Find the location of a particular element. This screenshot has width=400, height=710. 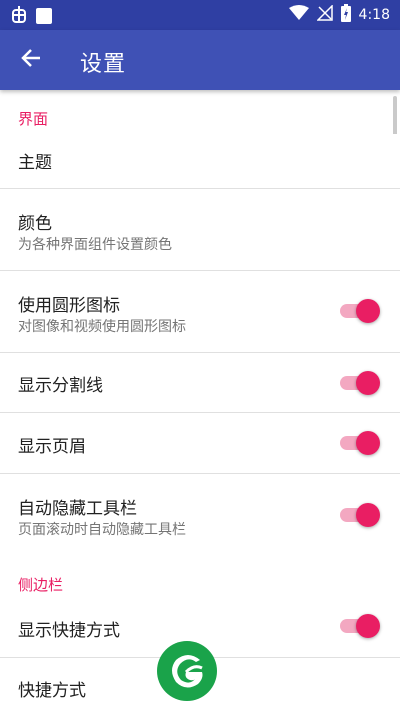

show-dividers-switch is located at coordinates (358, 383).